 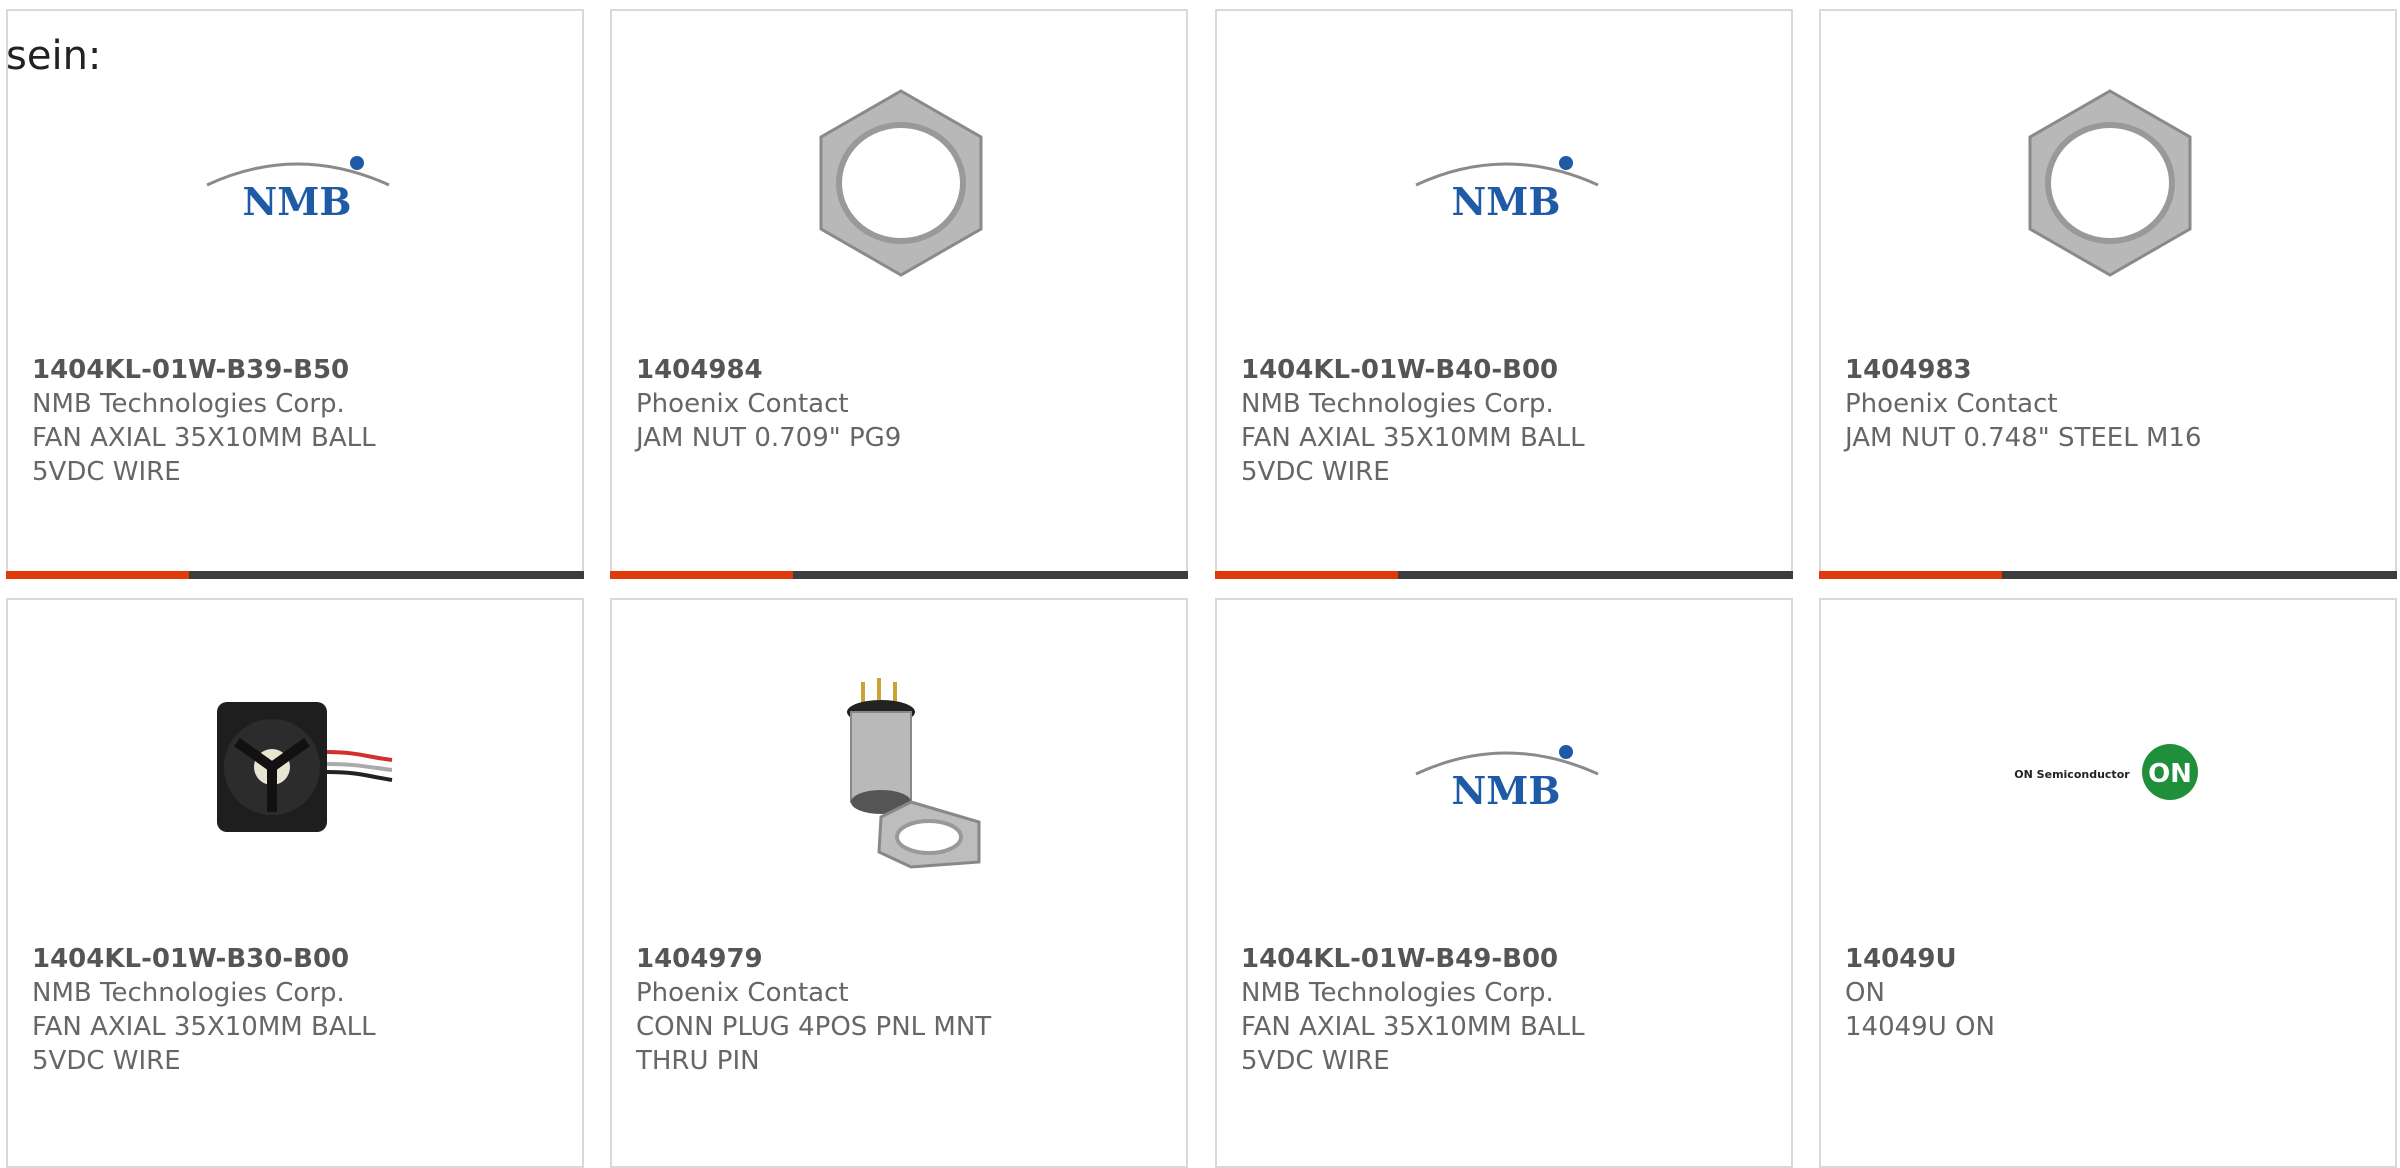 What do you see at coordinates (769, 438) in the screenshot?
I see `description: JAM NUT 0.709" PG9` at bounding box center [769, 438].